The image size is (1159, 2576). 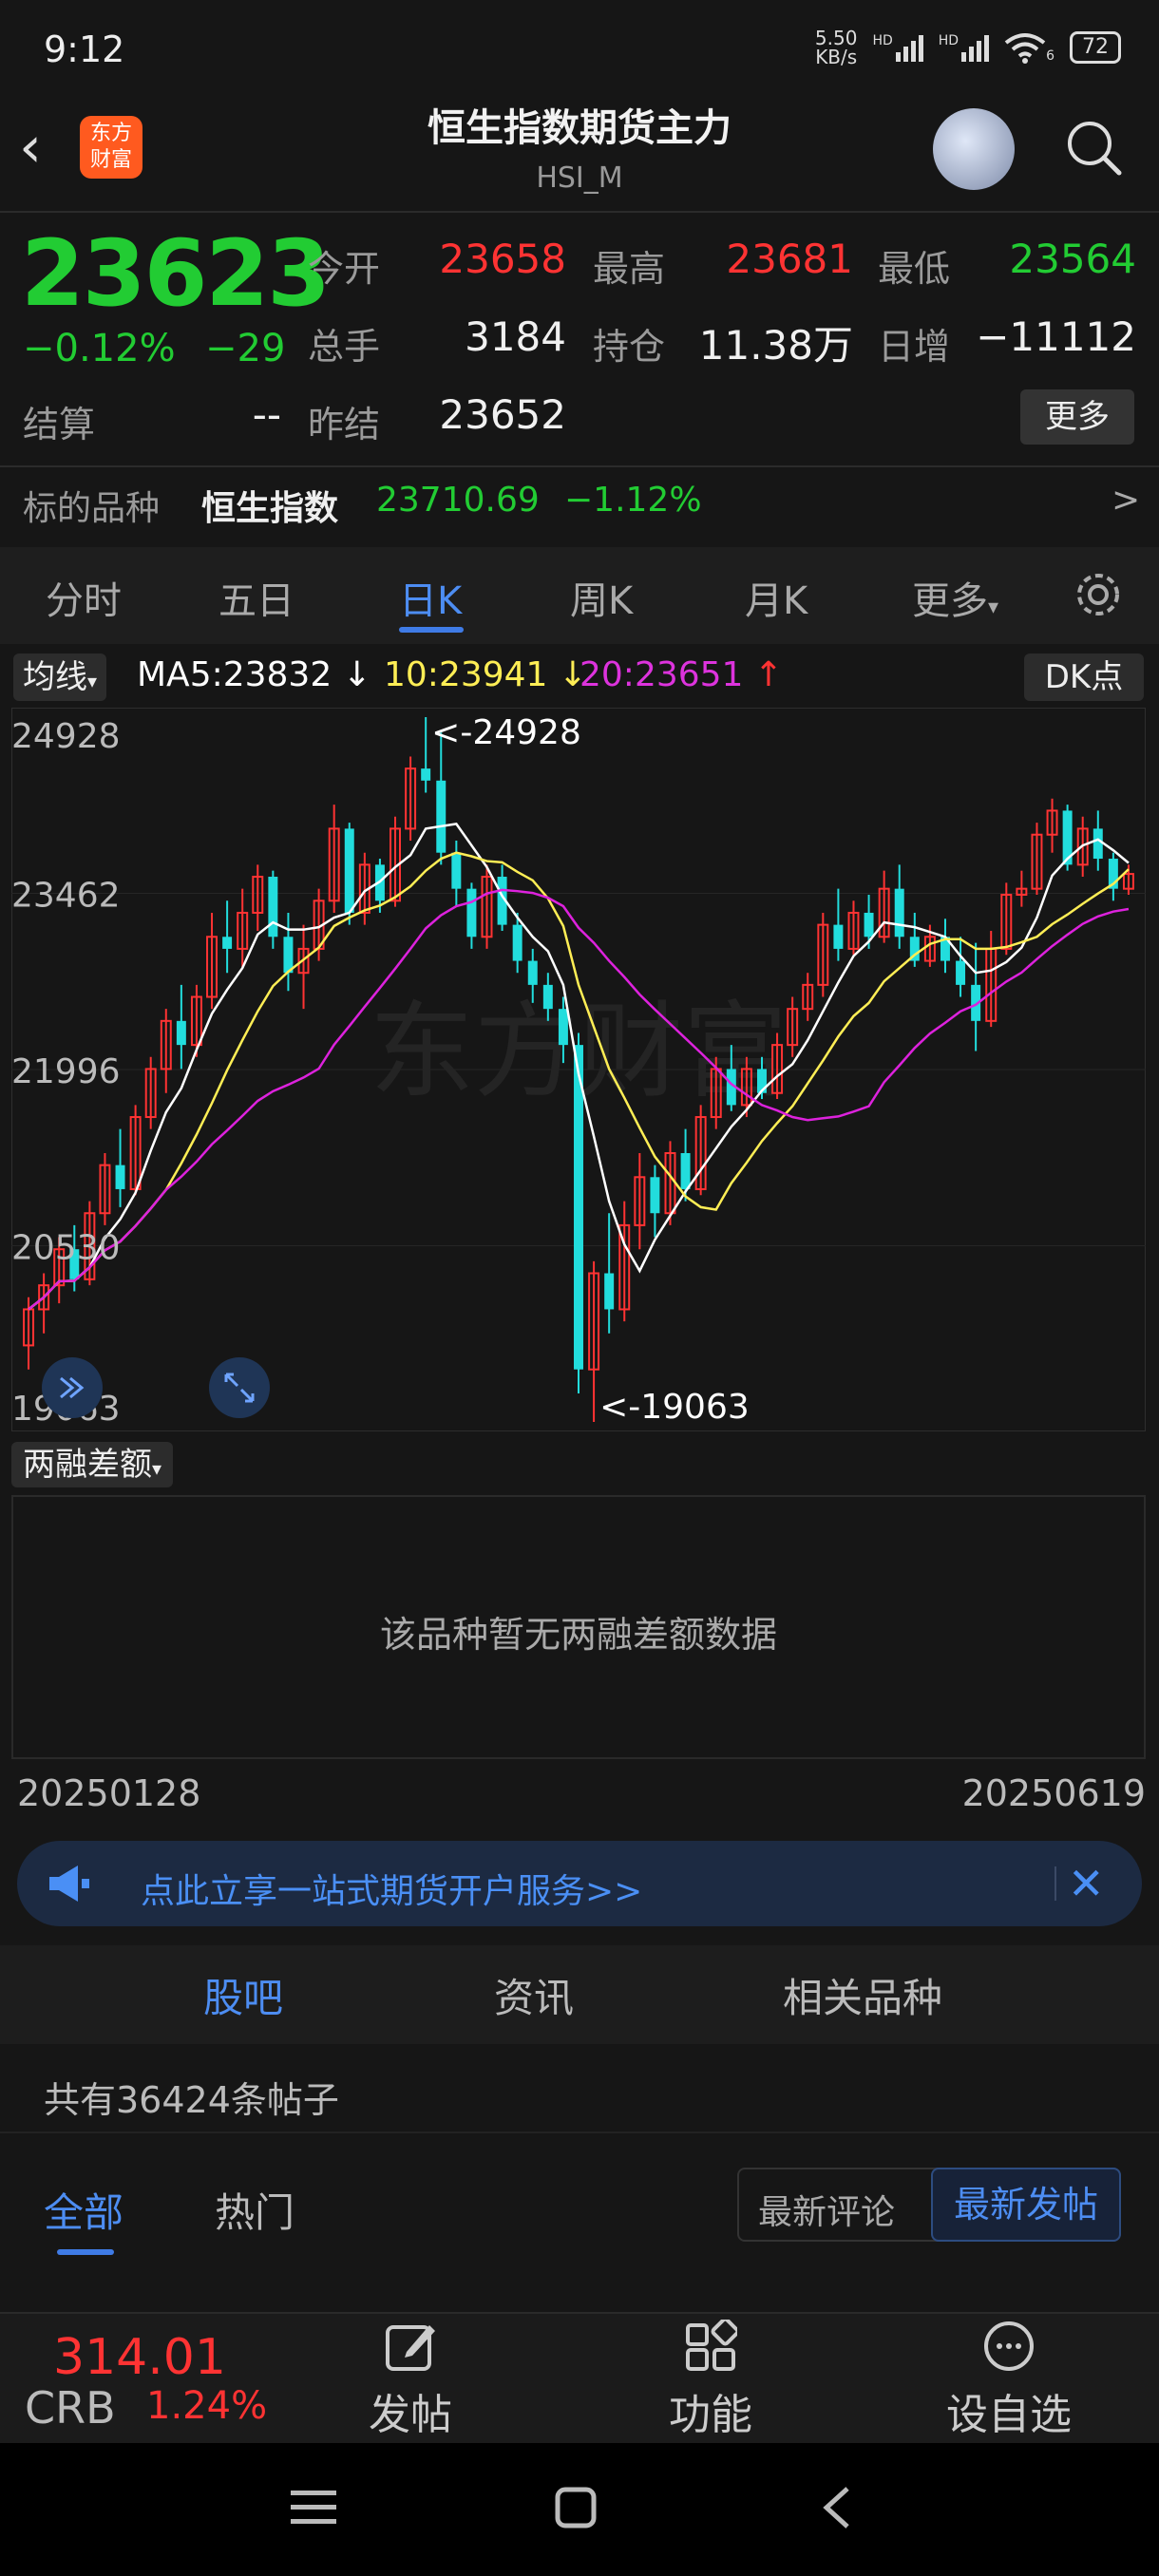 What do you see at coordinates (633, 500) in the screenshot?
I see `underlying-change: −1.12%` at bounding box center [633, 500].